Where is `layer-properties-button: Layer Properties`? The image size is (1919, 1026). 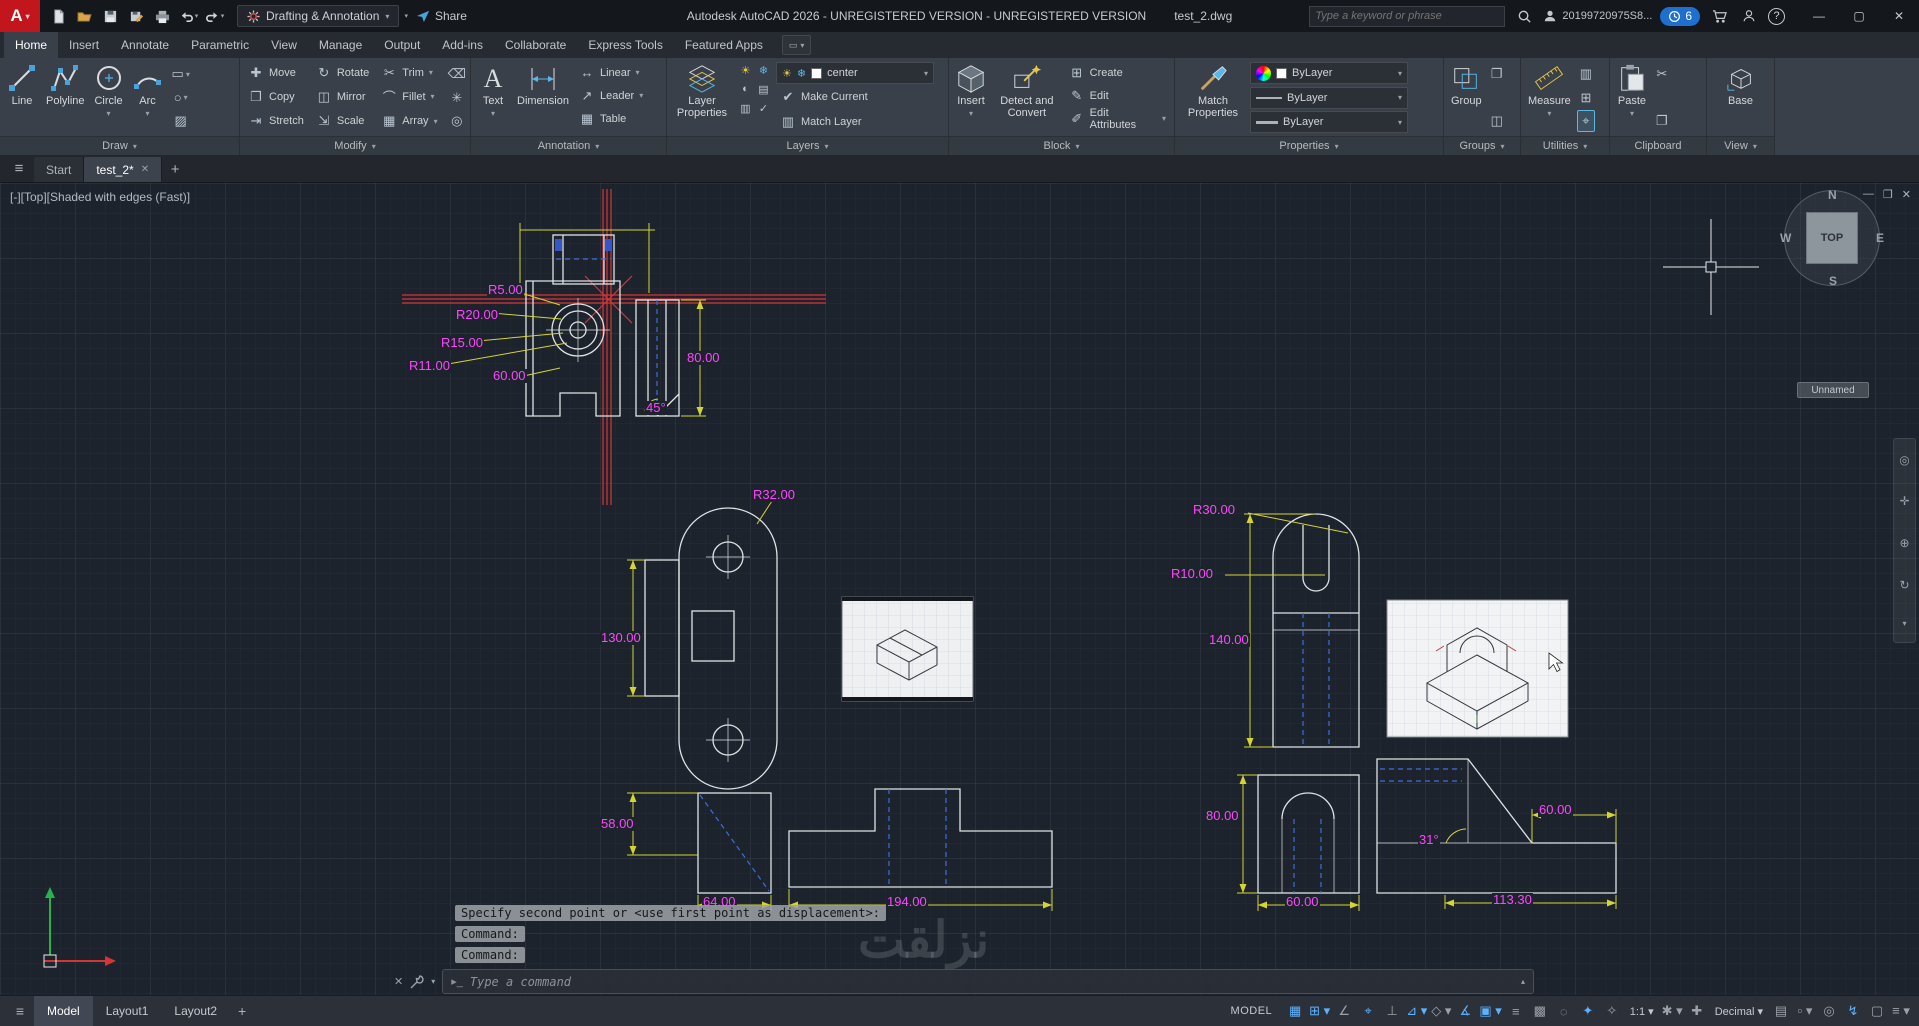 layer-properties-button: Layer Properties is located at coordinates (702, 97).